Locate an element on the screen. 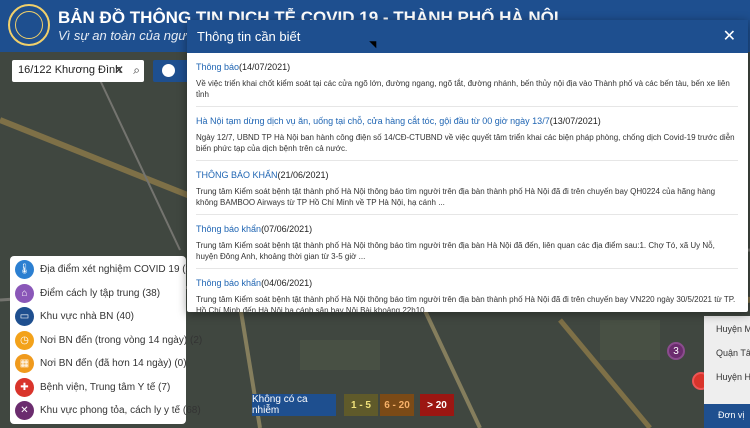 This screenshot has height=428, width=750. news-title-link: Thông báo is located at coordinates (217, 67).